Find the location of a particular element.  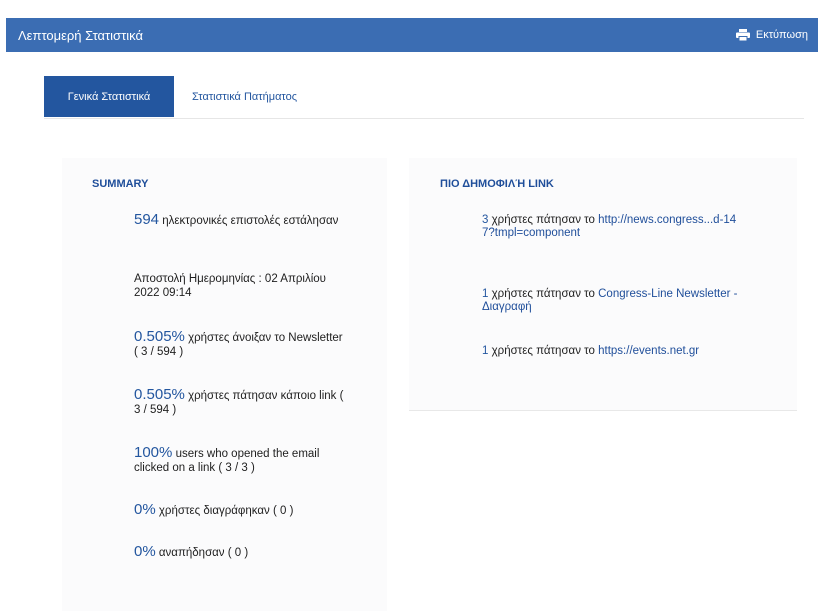

stat-sent: 594 ηλεκτρονικές επιστολές εστάλησαν is located at coordinates (239, 219).